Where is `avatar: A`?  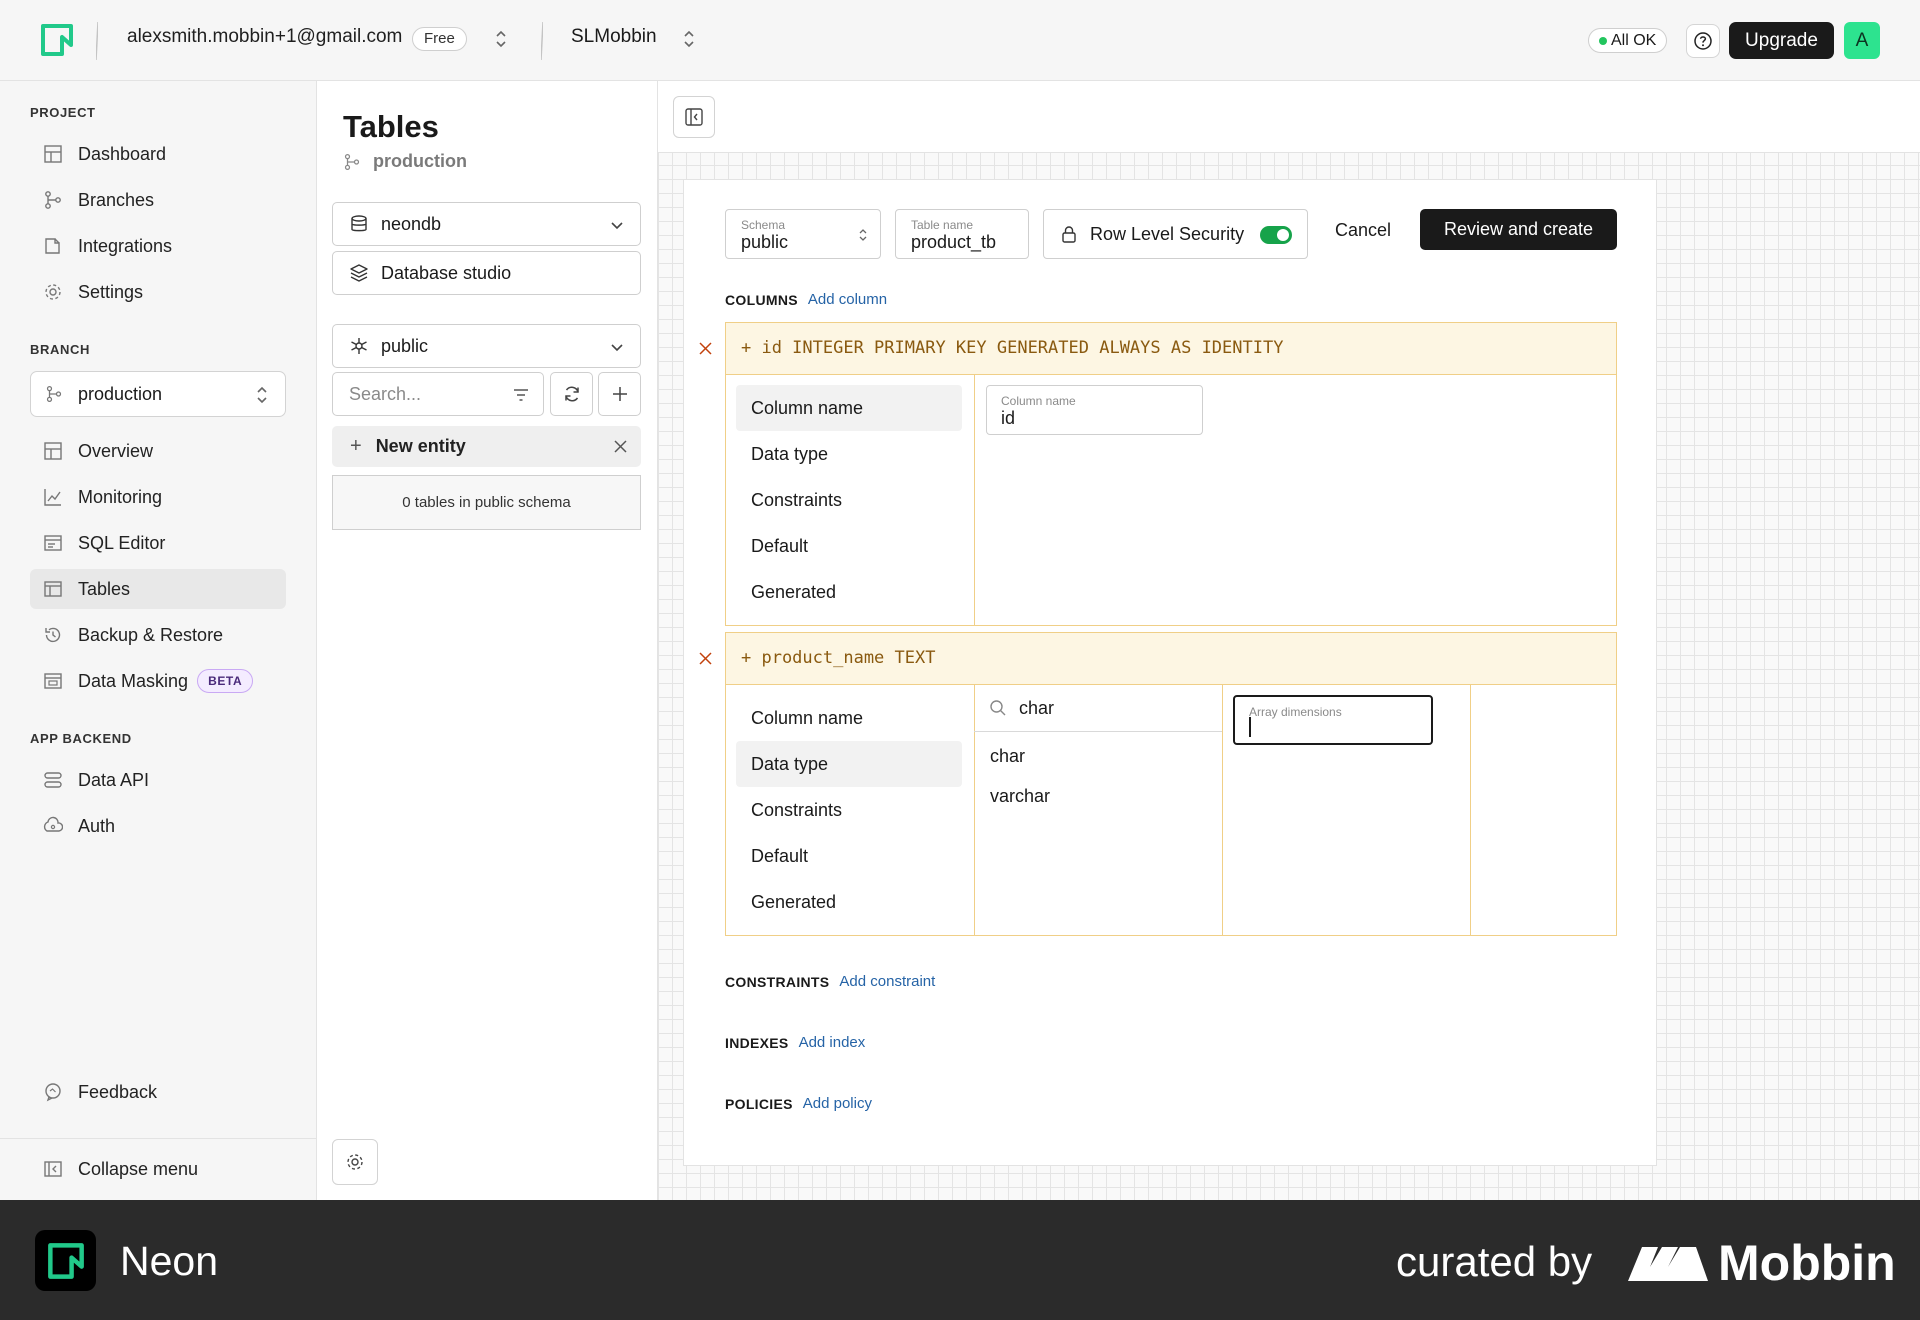 avatar: A is located at coordinates (1862, 40).